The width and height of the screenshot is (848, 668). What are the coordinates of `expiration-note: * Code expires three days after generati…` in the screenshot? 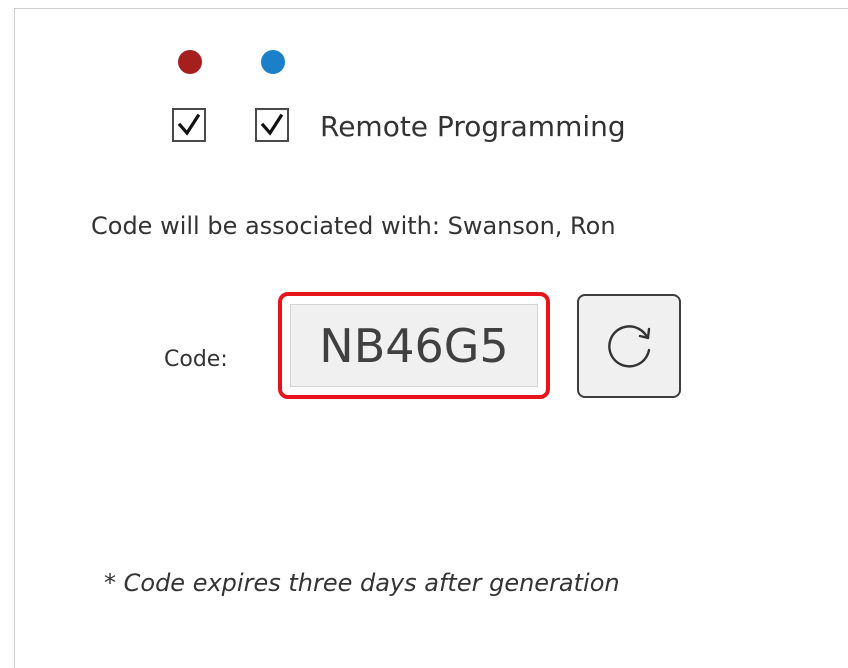 It's located at (362, 583).